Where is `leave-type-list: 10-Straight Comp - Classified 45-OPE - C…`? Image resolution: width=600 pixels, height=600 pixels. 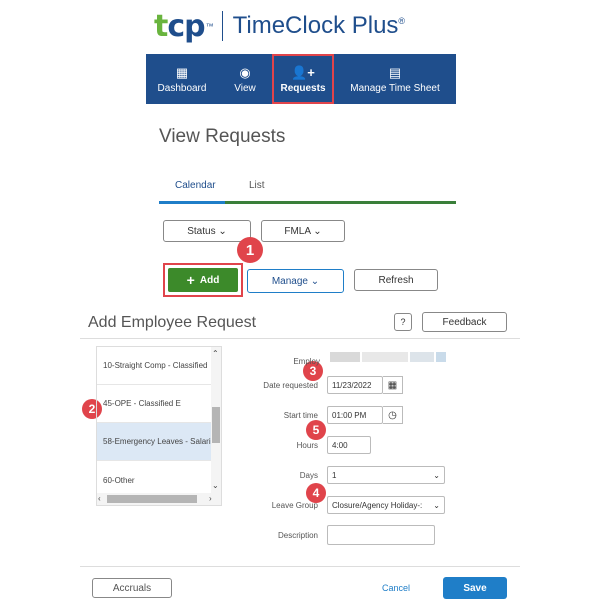
leave-type-list: 10-Straight Comp - Classified 45-OPE - C… is located at coordinates (159, 426).